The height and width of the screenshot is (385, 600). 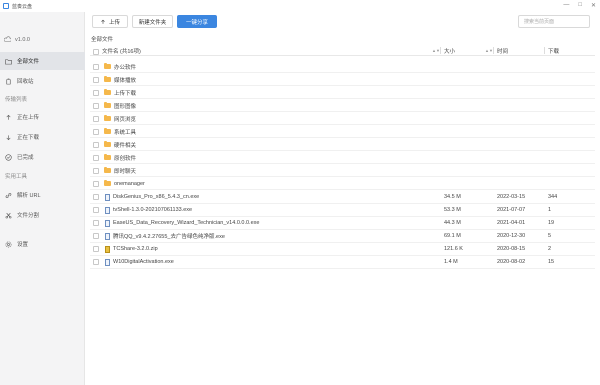 What do you see at coordinates (42, 215) in the screenshot?
I see `sidebar-item-file-split: 文件分割` at bounding box center [42, 215].